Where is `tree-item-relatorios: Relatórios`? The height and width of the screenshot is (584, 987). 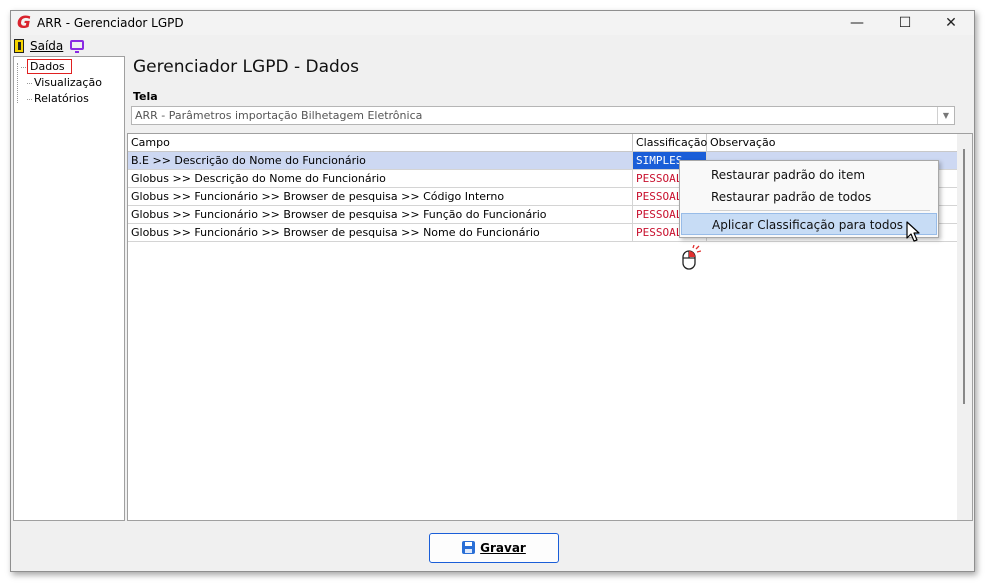 tree-item-relatorios: Relatórios is located at coordinates (58, 98).